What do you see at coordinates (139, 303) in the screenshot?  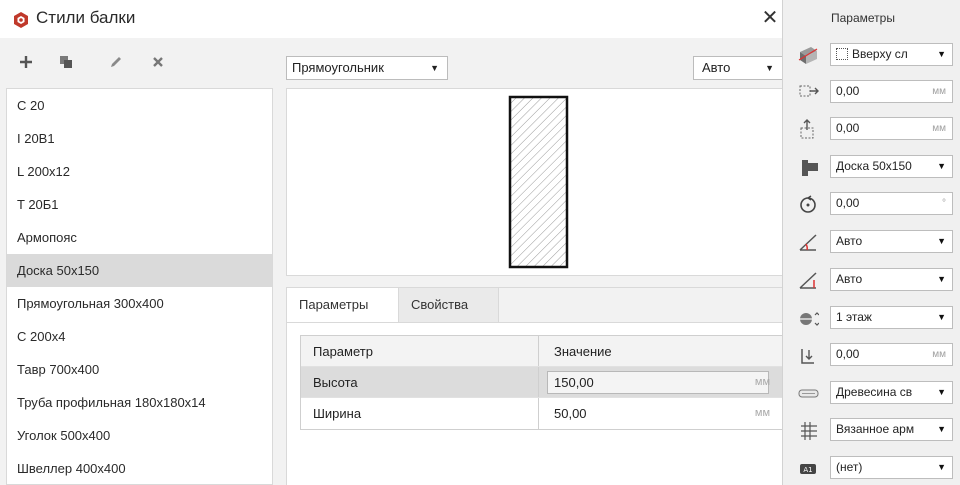 I see `list-item: Прямоугольная 300x400` at bounding box center [139, 303].